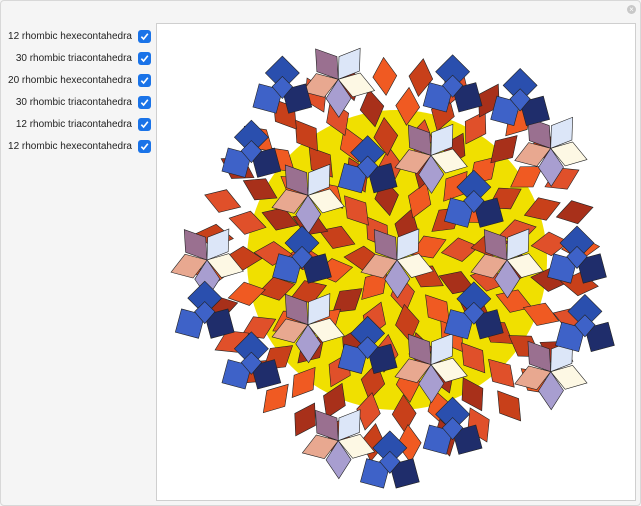  I want to click on toggle-label: 12 rhombic triacontahedra, so click(73, 124).